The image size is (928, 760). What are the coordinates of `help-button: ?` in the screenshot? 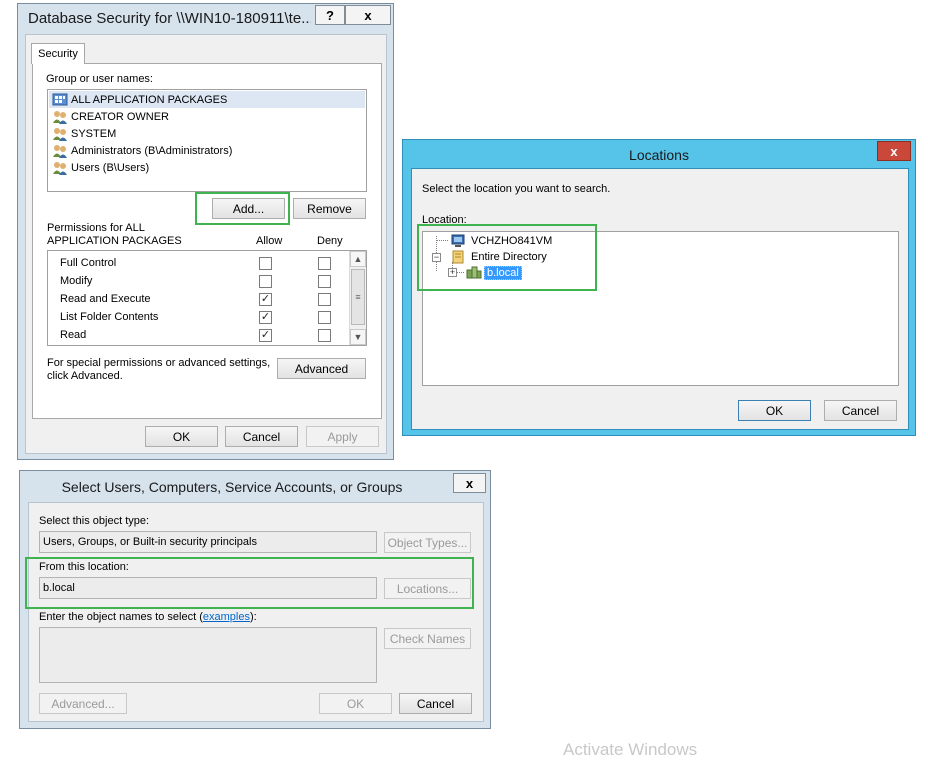 It's located at (330, 15).